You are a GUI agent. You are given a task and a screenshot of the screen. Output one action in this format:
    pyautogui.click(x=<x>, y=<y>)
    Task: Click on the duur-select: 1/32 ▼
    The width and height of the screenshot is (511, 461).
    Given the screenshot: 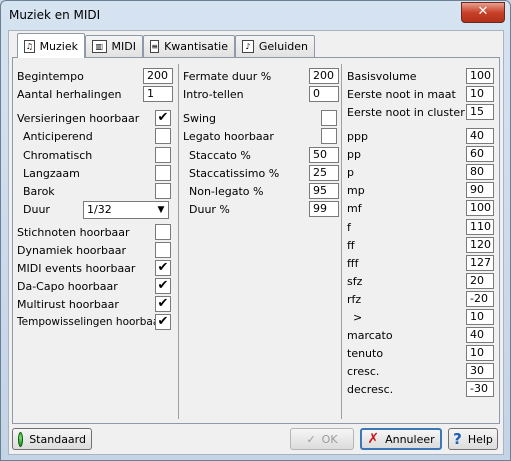 What is the action you would take?
    pyautogui.click(x=126, y=210)
    